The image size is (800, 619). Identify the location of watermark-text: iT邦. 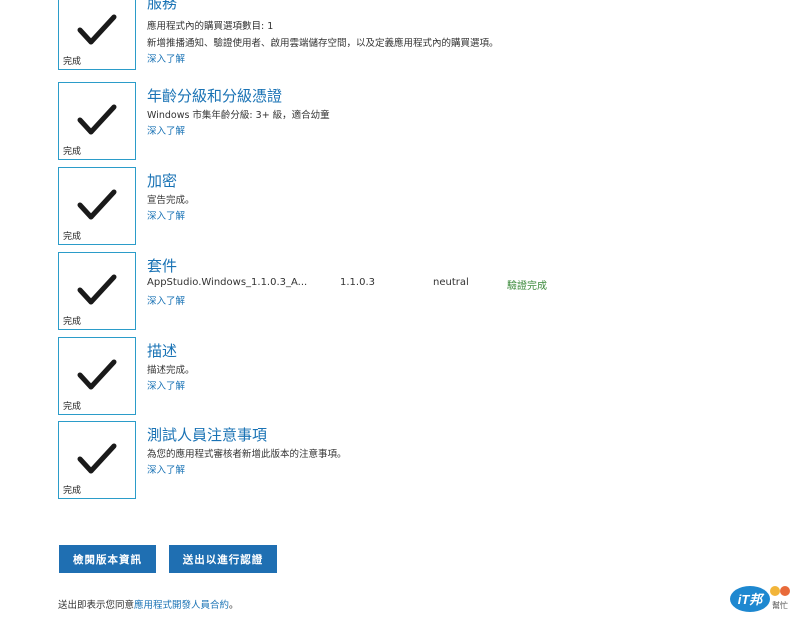
(752, 599).